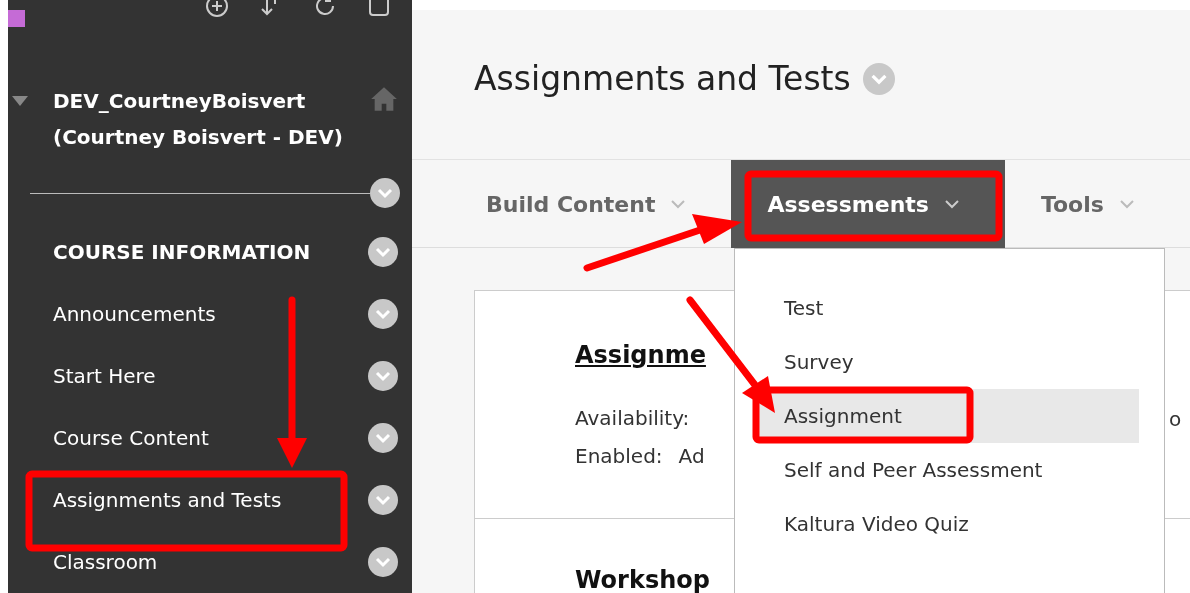 The width and height of the screenshot is (1190, 593). I want to click on page-title: Assignments and Tests, so click(662, 78).